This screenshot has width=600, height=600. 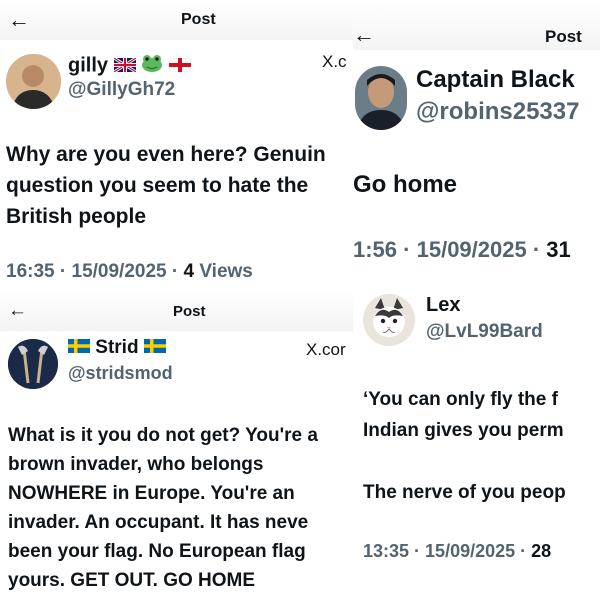 What do you see at coordinates (180, 66) in the screenshot?
I see `england-flag-icon` at bounding box center [180, 66].